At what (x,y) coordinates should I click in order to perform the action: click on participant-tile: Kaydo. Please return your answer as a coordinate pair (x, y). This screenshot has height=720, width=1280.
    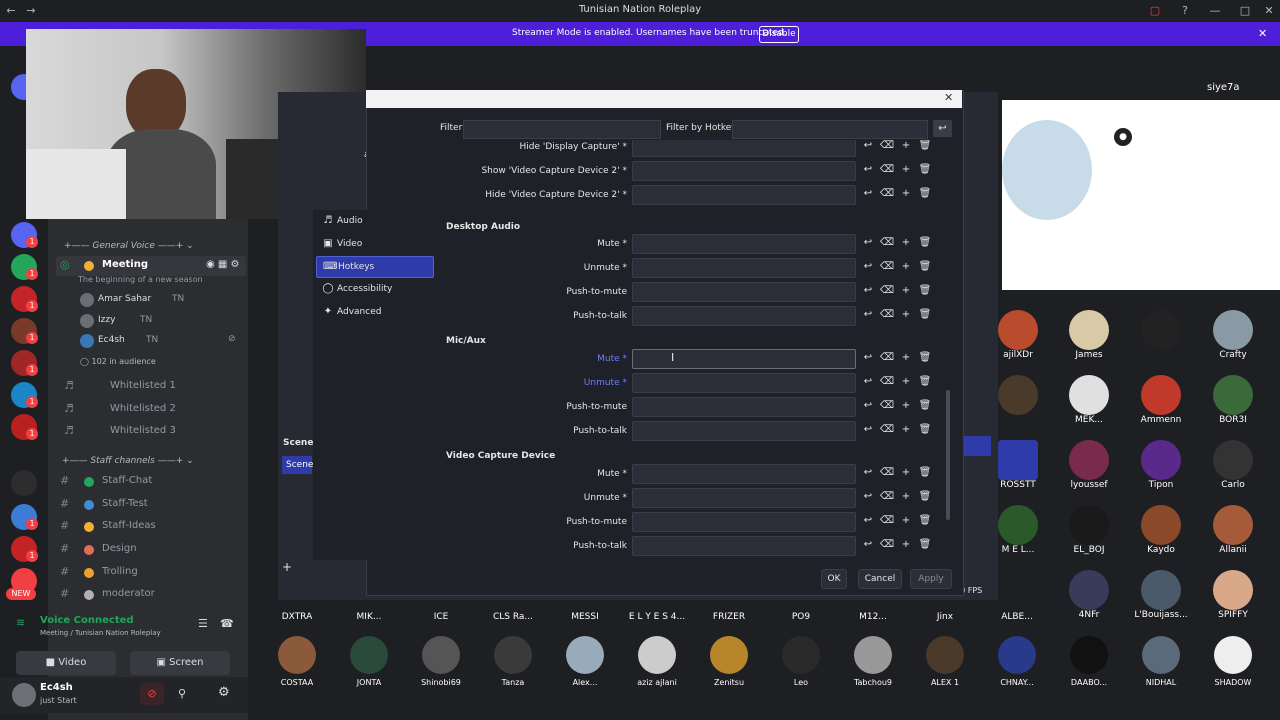
    Looking at the image, I should click on (1161, 530).